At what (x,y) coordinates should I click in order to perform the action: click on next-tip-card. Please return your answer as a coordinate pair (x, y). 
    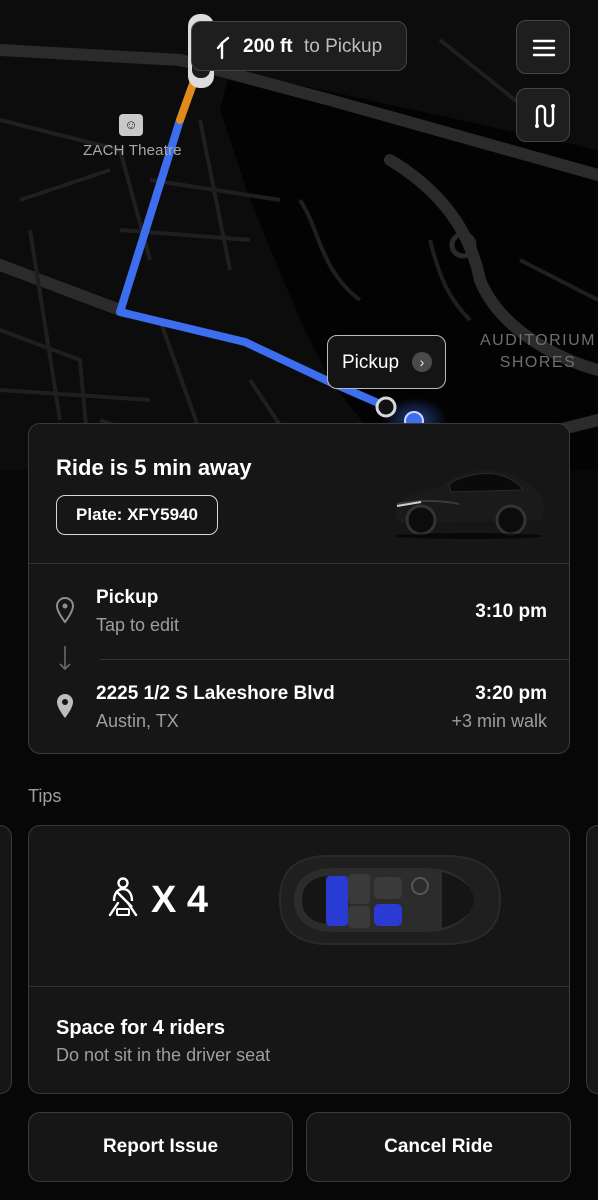
    Looking at the image, I should click on (592, 959).